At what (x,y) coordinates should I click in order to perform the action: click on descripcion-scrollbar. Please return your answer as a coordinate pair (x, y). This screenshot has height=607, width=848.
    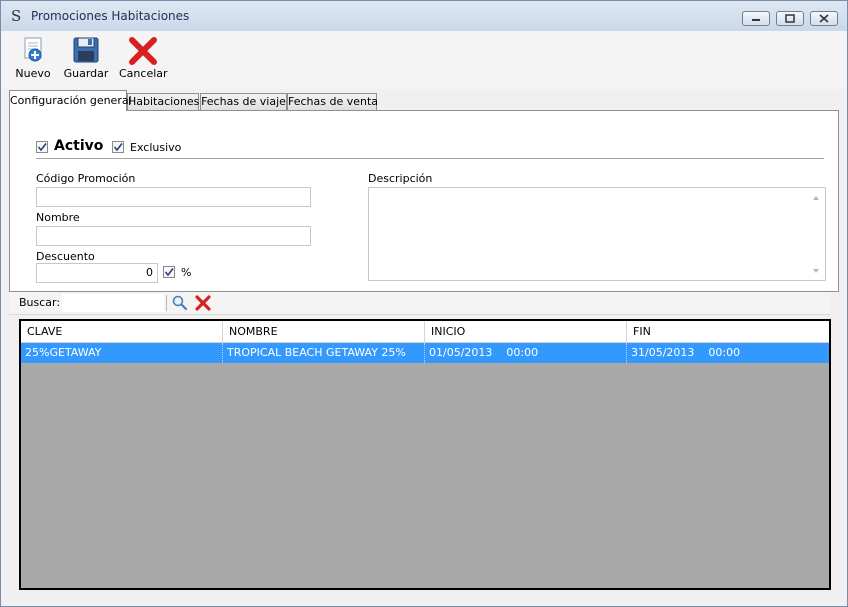
    Looking at the image, I should click on (816, 235).